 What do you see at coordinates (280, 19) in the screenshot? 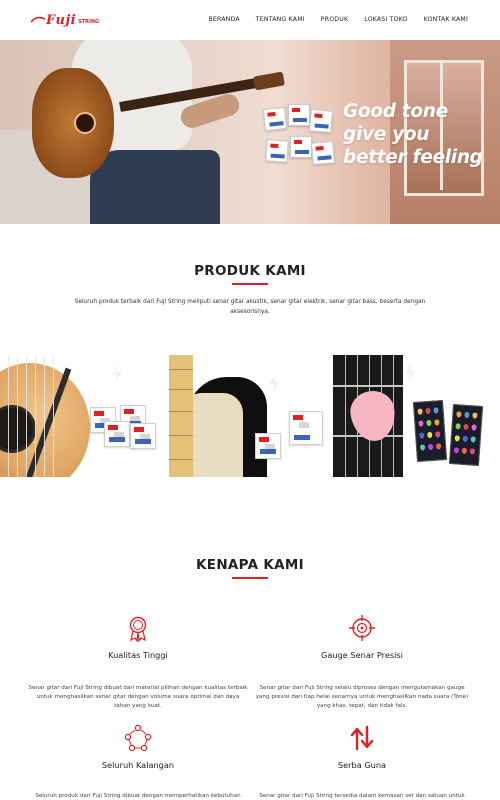
I see `nav-tentang-kami: TENTANG KAMI` at bounding box center [280, 19].